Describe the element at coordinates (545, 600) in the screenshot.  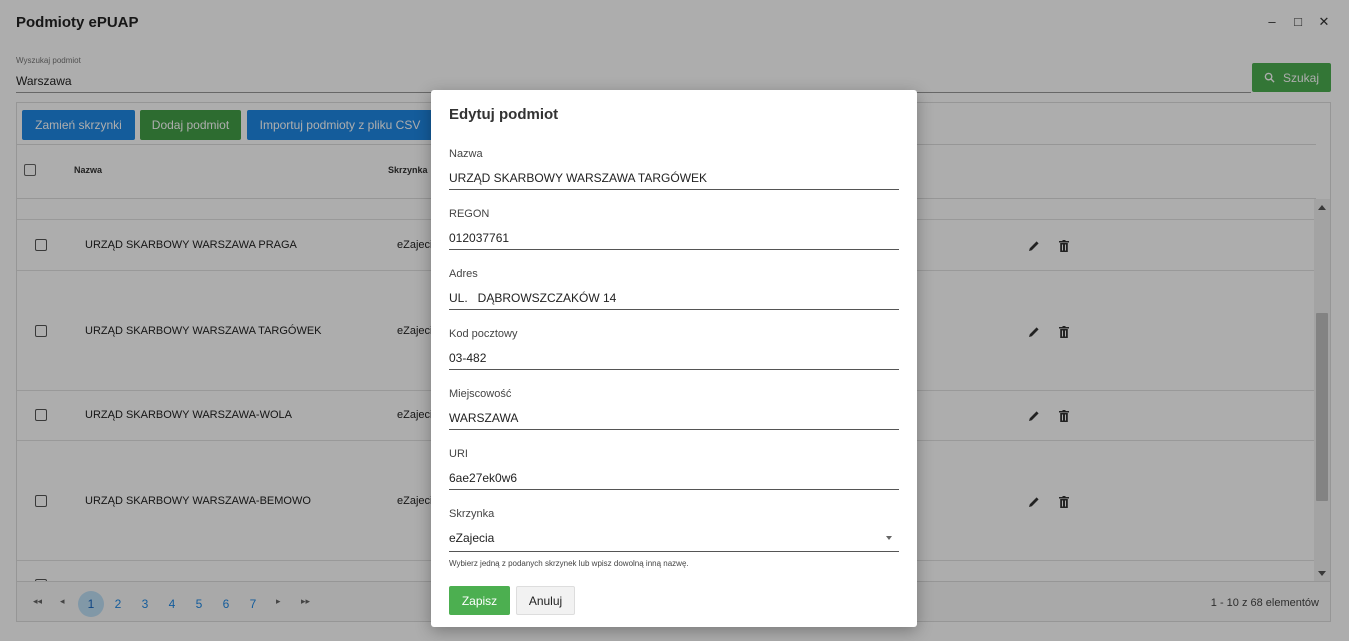
I see `cancel-button: Anuluj` at that location.